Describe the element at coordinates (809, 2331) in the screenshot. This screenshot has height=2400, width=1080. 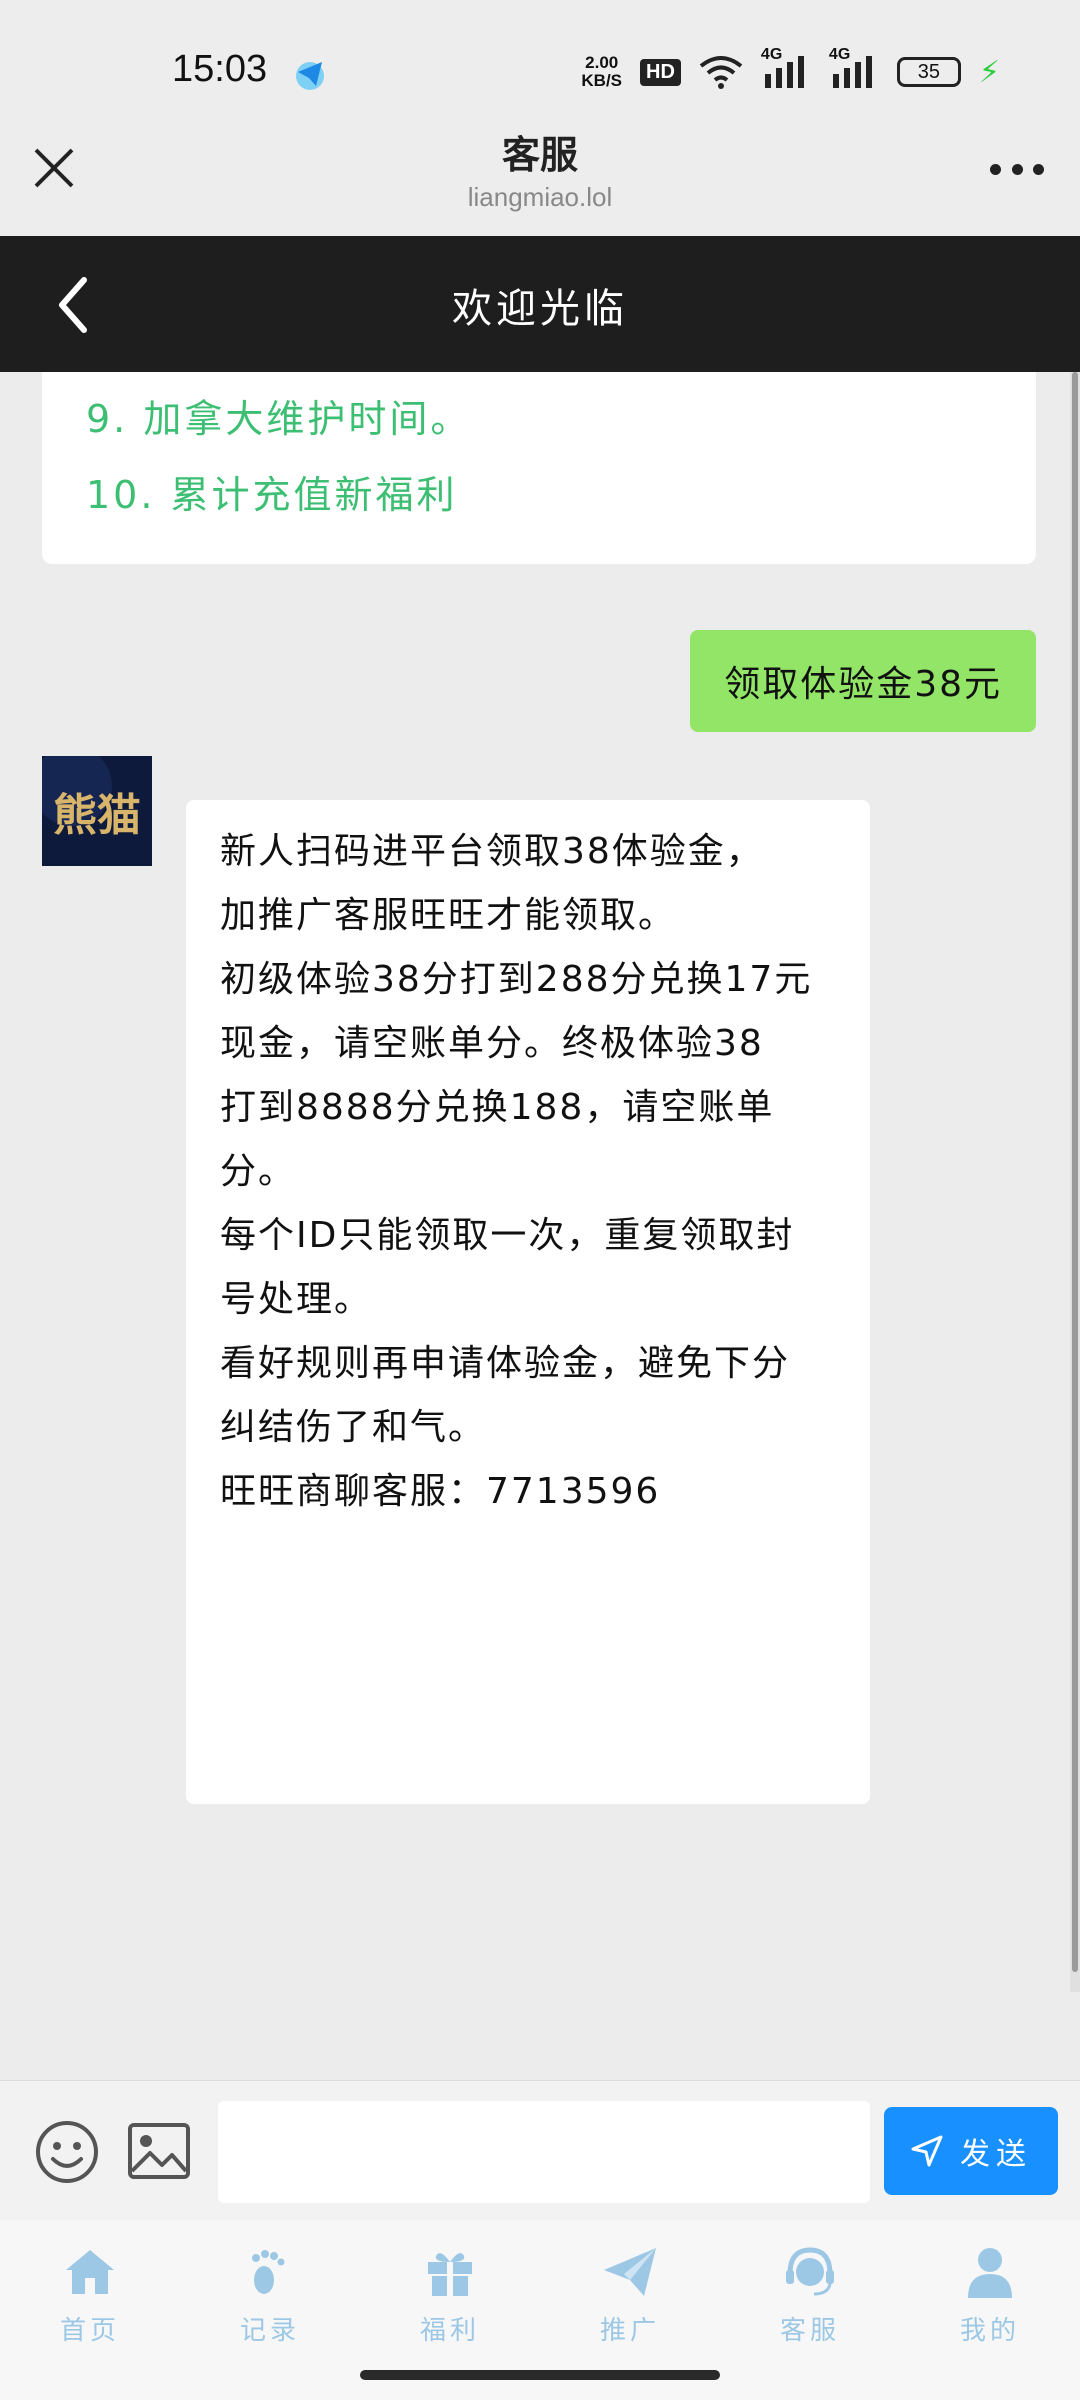
I see `tab-label: 客服` at that location.